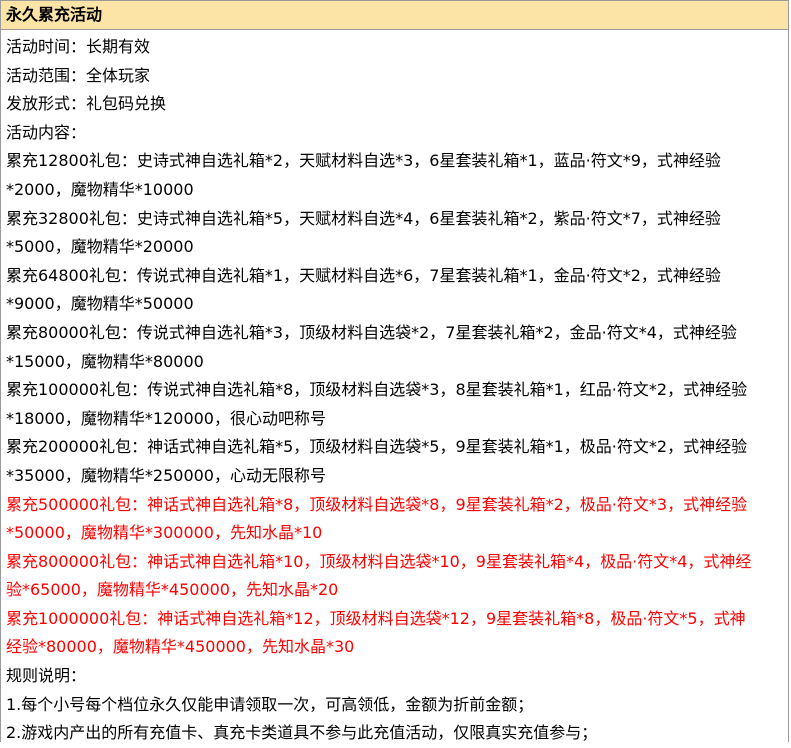 The width and height of the screenshot is (791, 748). What do you see at coordinates (46, 676) in the screenshot?
I see `text-line: 规则说明：` at bounding box center [46, 676].